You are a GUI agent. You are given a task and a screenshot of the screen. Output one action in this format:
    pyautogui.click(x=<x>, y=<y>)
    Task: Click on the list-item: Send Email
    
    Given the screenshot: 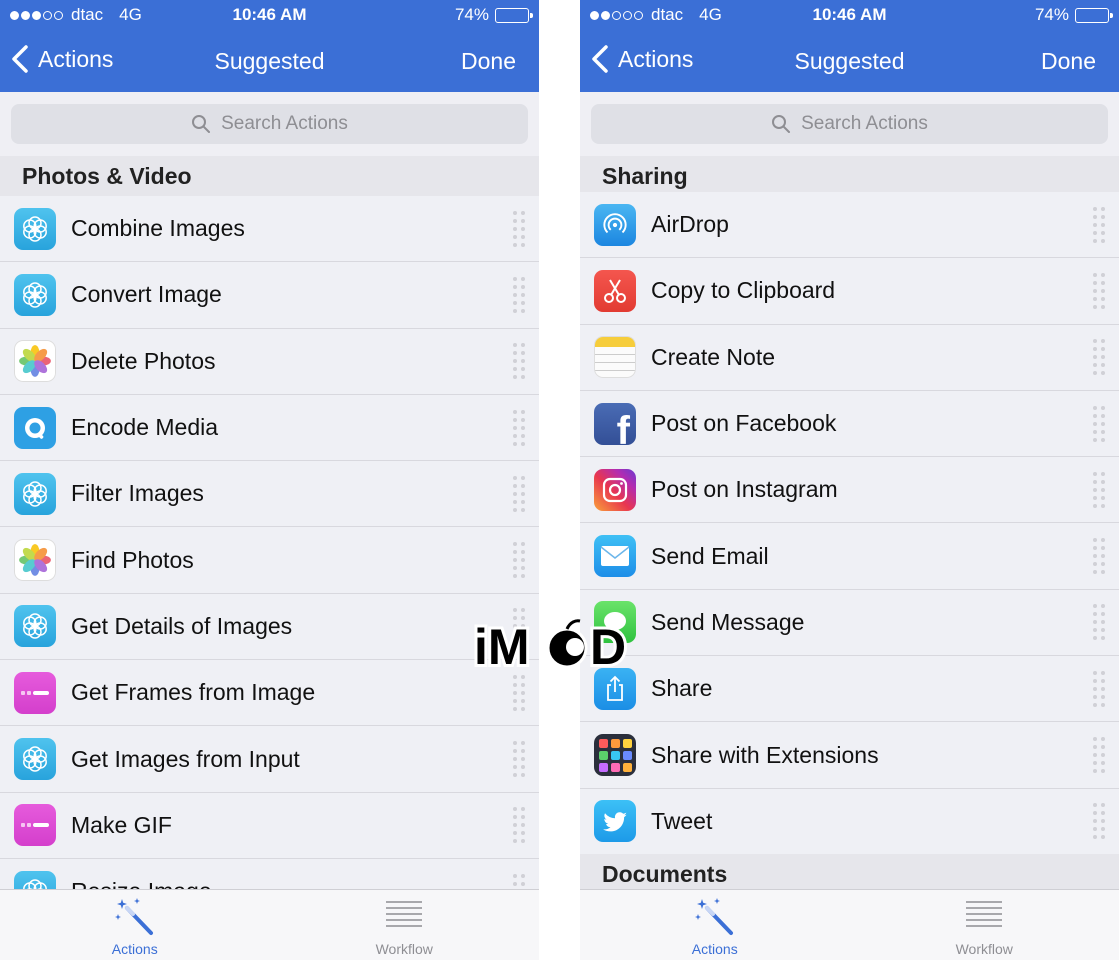 What is the action you would take?
    pyautogui.click(x=849, y=556)
    